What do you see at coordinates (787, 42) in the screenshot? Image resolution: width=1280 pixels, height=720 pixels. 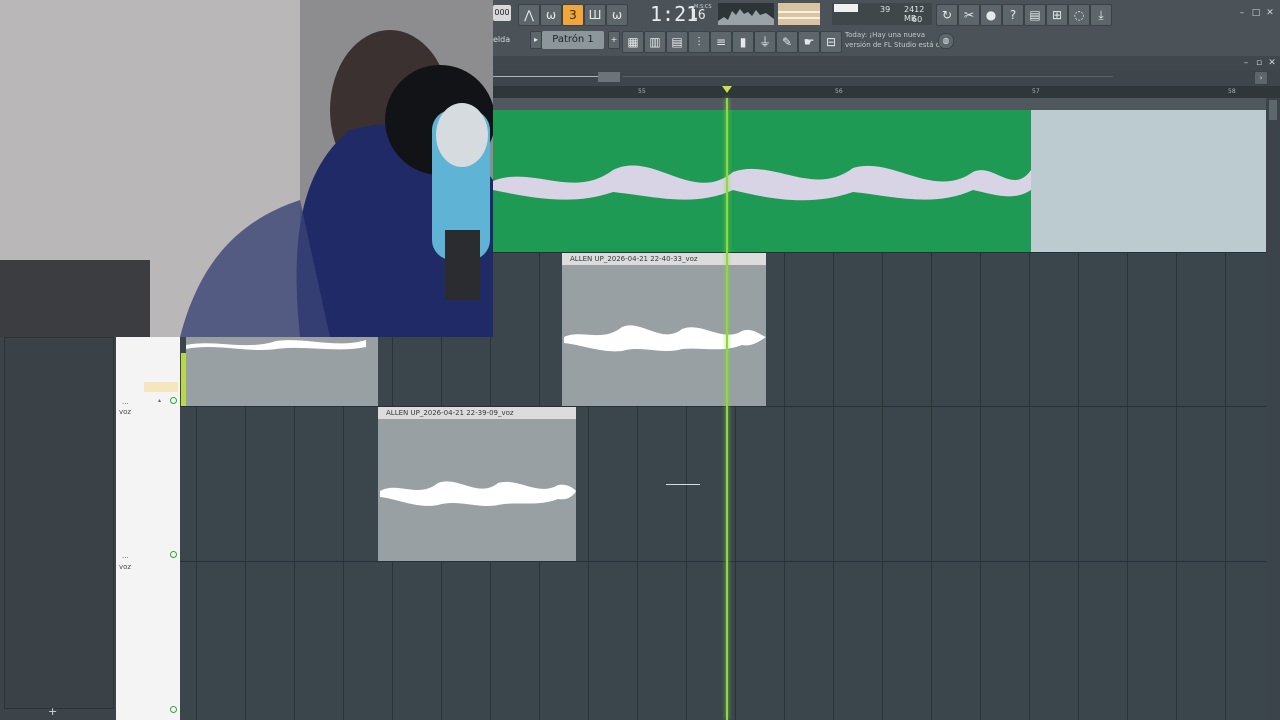 I see `brush-icon: ✎` at bounding box center [787, 42].